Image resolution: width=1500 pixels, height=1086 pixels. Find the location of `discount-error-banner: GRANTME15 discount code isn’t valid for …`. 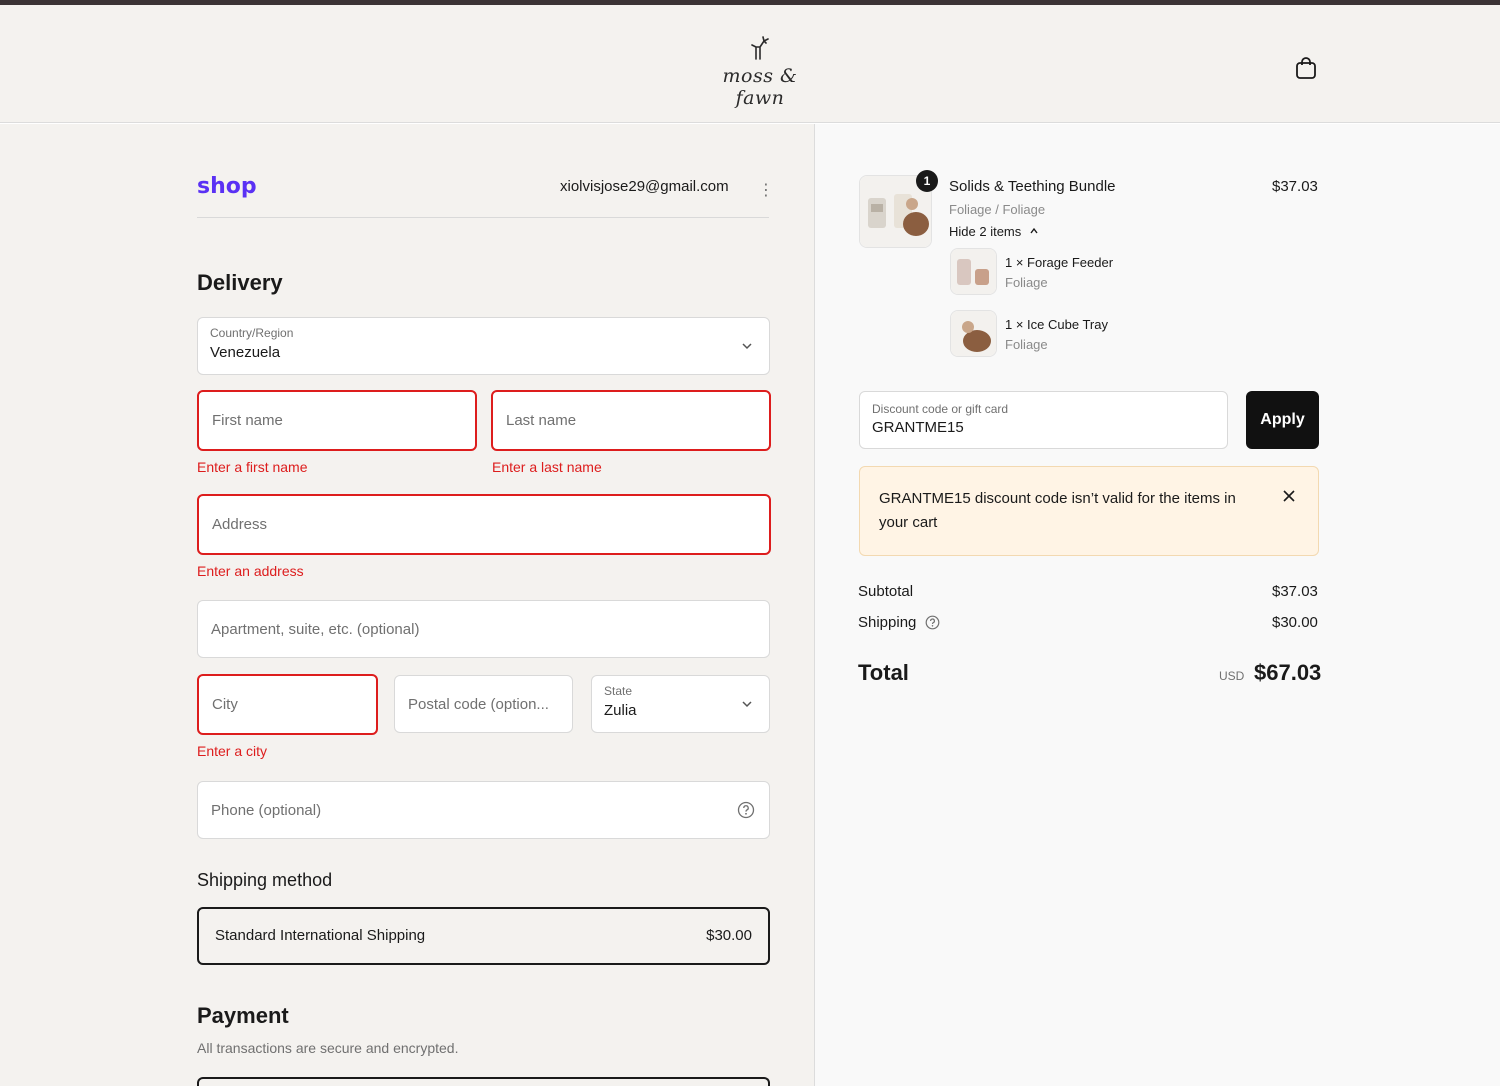

discount-error-banner: GRANTME15 discount code isn’t valid for … is located at coordinates (1089, 511).